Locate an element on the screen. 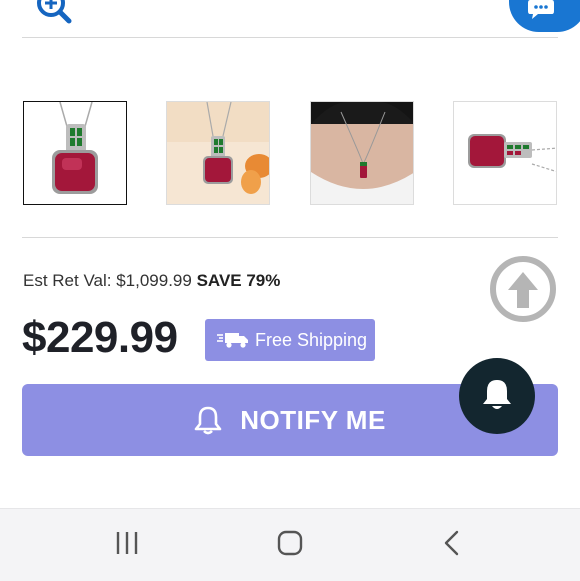 The height and width of the screenshot is (581, 580). chat-button is located at coordinates (544, 16).